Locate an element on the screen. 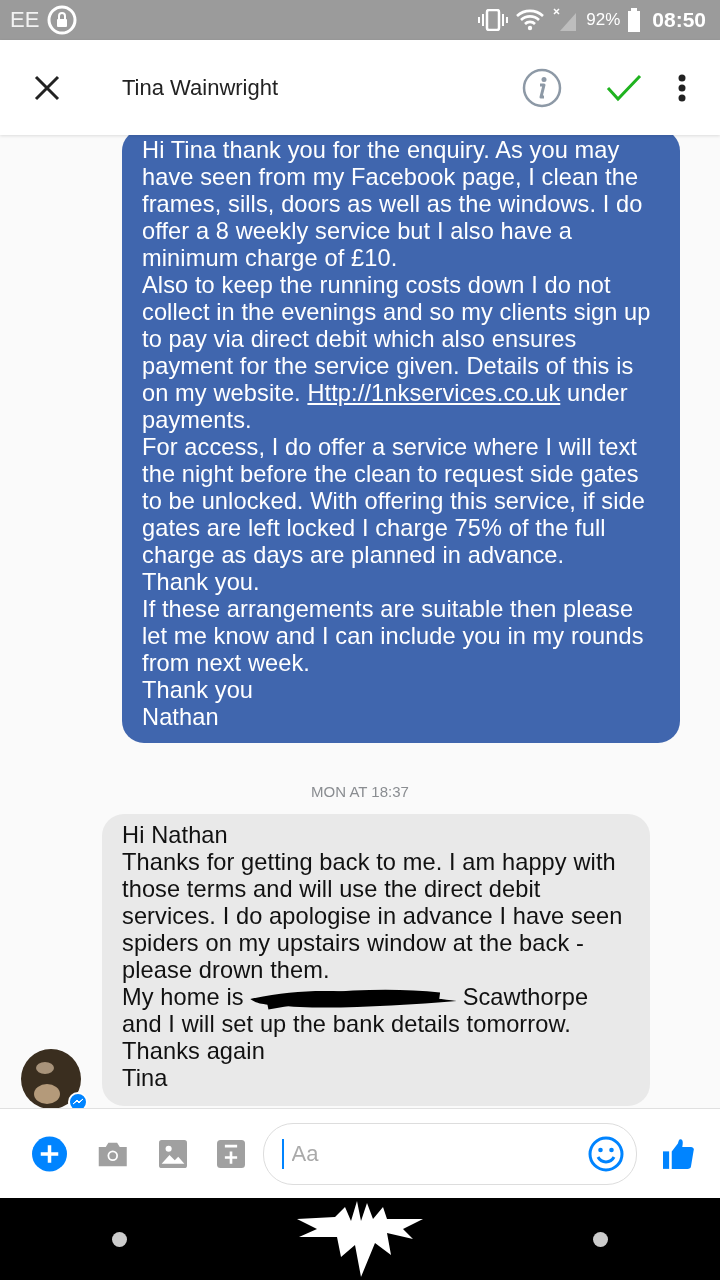  avatar is located at coordinates (51, 1078).